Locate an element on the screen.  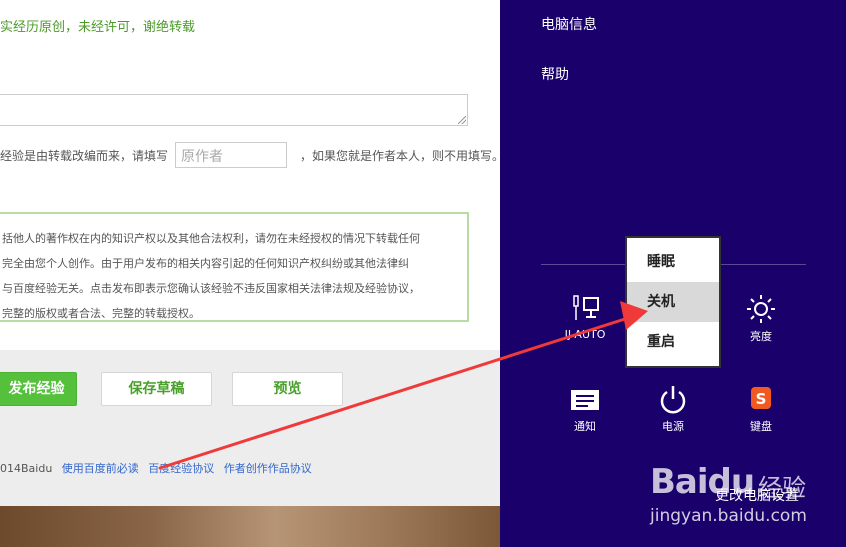
reprint-text-before: 经验是由转载改编而来，请填写 is located at coordinates (84, 156).